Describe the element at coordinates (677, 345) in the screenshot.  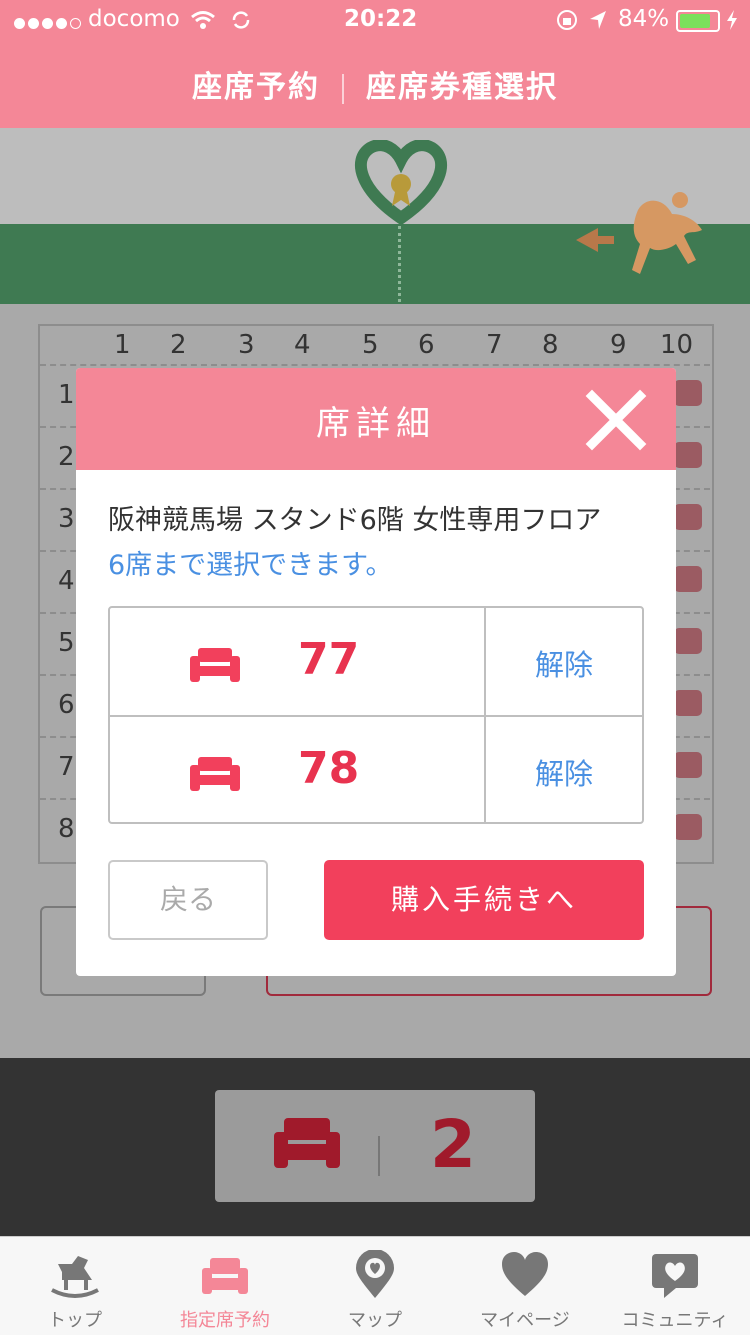
I see `column-number: 10` at that location.